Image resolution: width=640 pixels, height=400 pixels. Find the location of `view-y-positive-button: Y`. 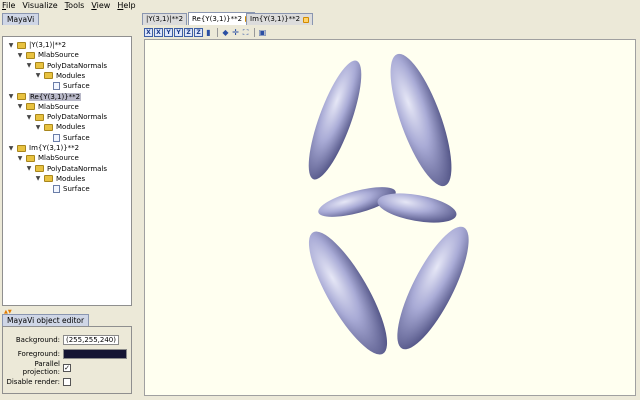

view-y-positive-button: Y is located at coordinates (168, 32).